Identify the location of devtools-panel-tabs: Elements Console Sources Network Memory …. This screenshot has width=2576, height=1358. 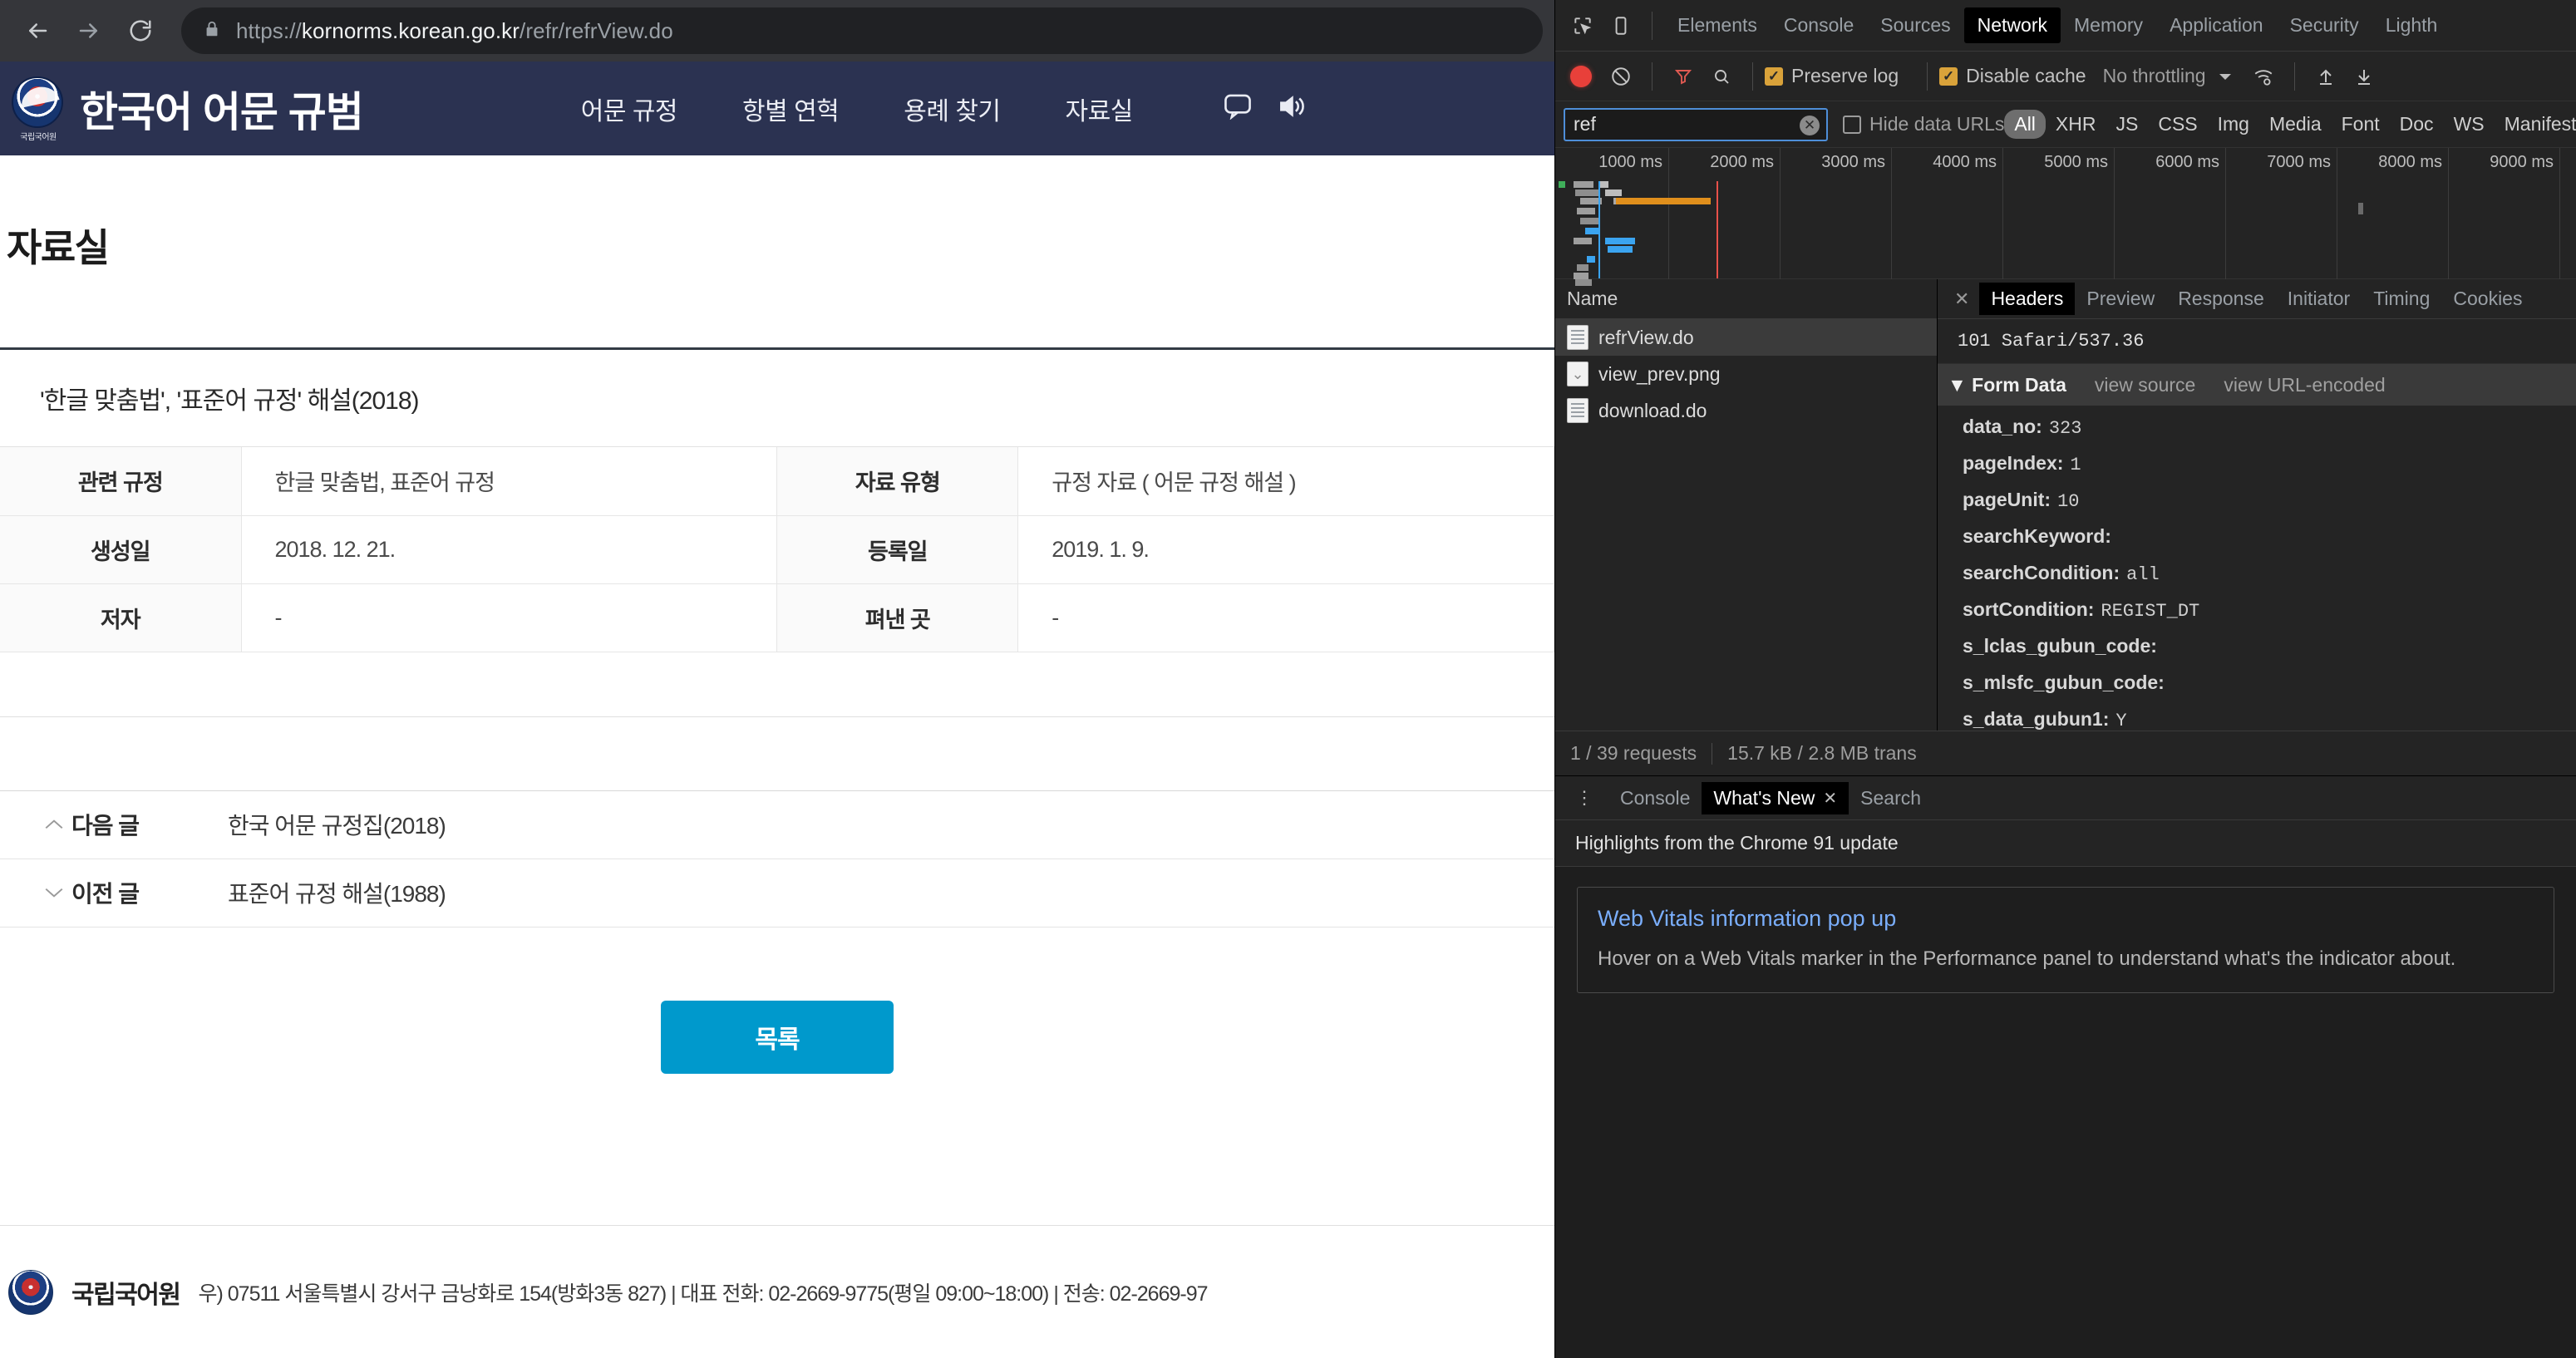
(2065, 26).